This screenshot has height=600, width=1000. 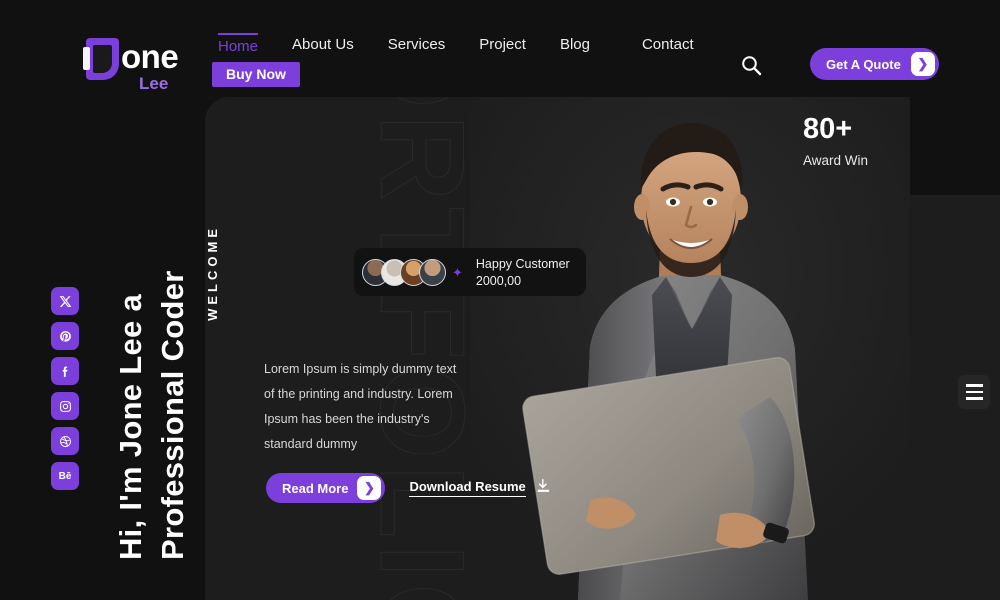 What do you see at coordinates (65, 336) in the screenshot?
I see `pinterest-icon` at bounding box center [65, 336].